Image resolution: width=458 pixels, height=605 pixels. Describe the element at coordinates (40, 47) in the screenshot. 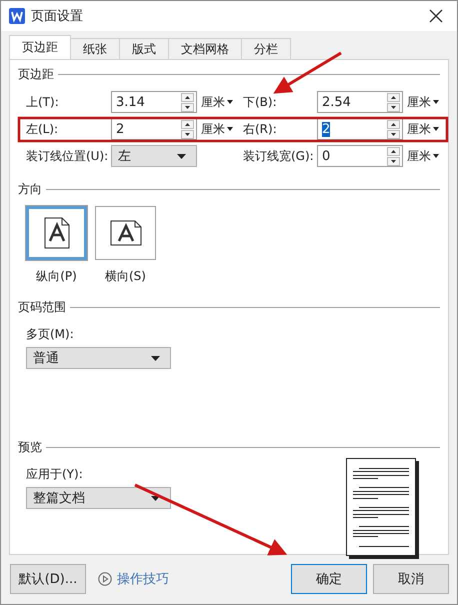

I see `tab: 页边距` at that location.